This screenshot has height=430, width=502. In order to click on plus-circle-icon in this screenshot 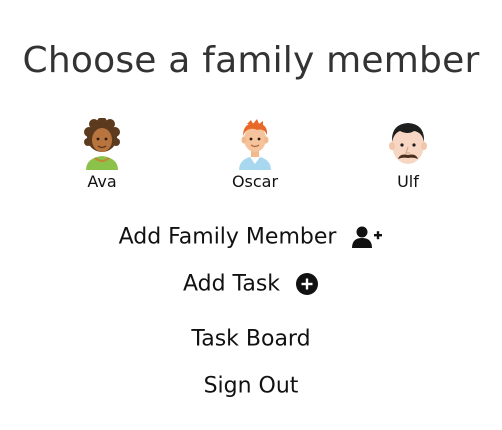, I will do `click(307, 284)`.